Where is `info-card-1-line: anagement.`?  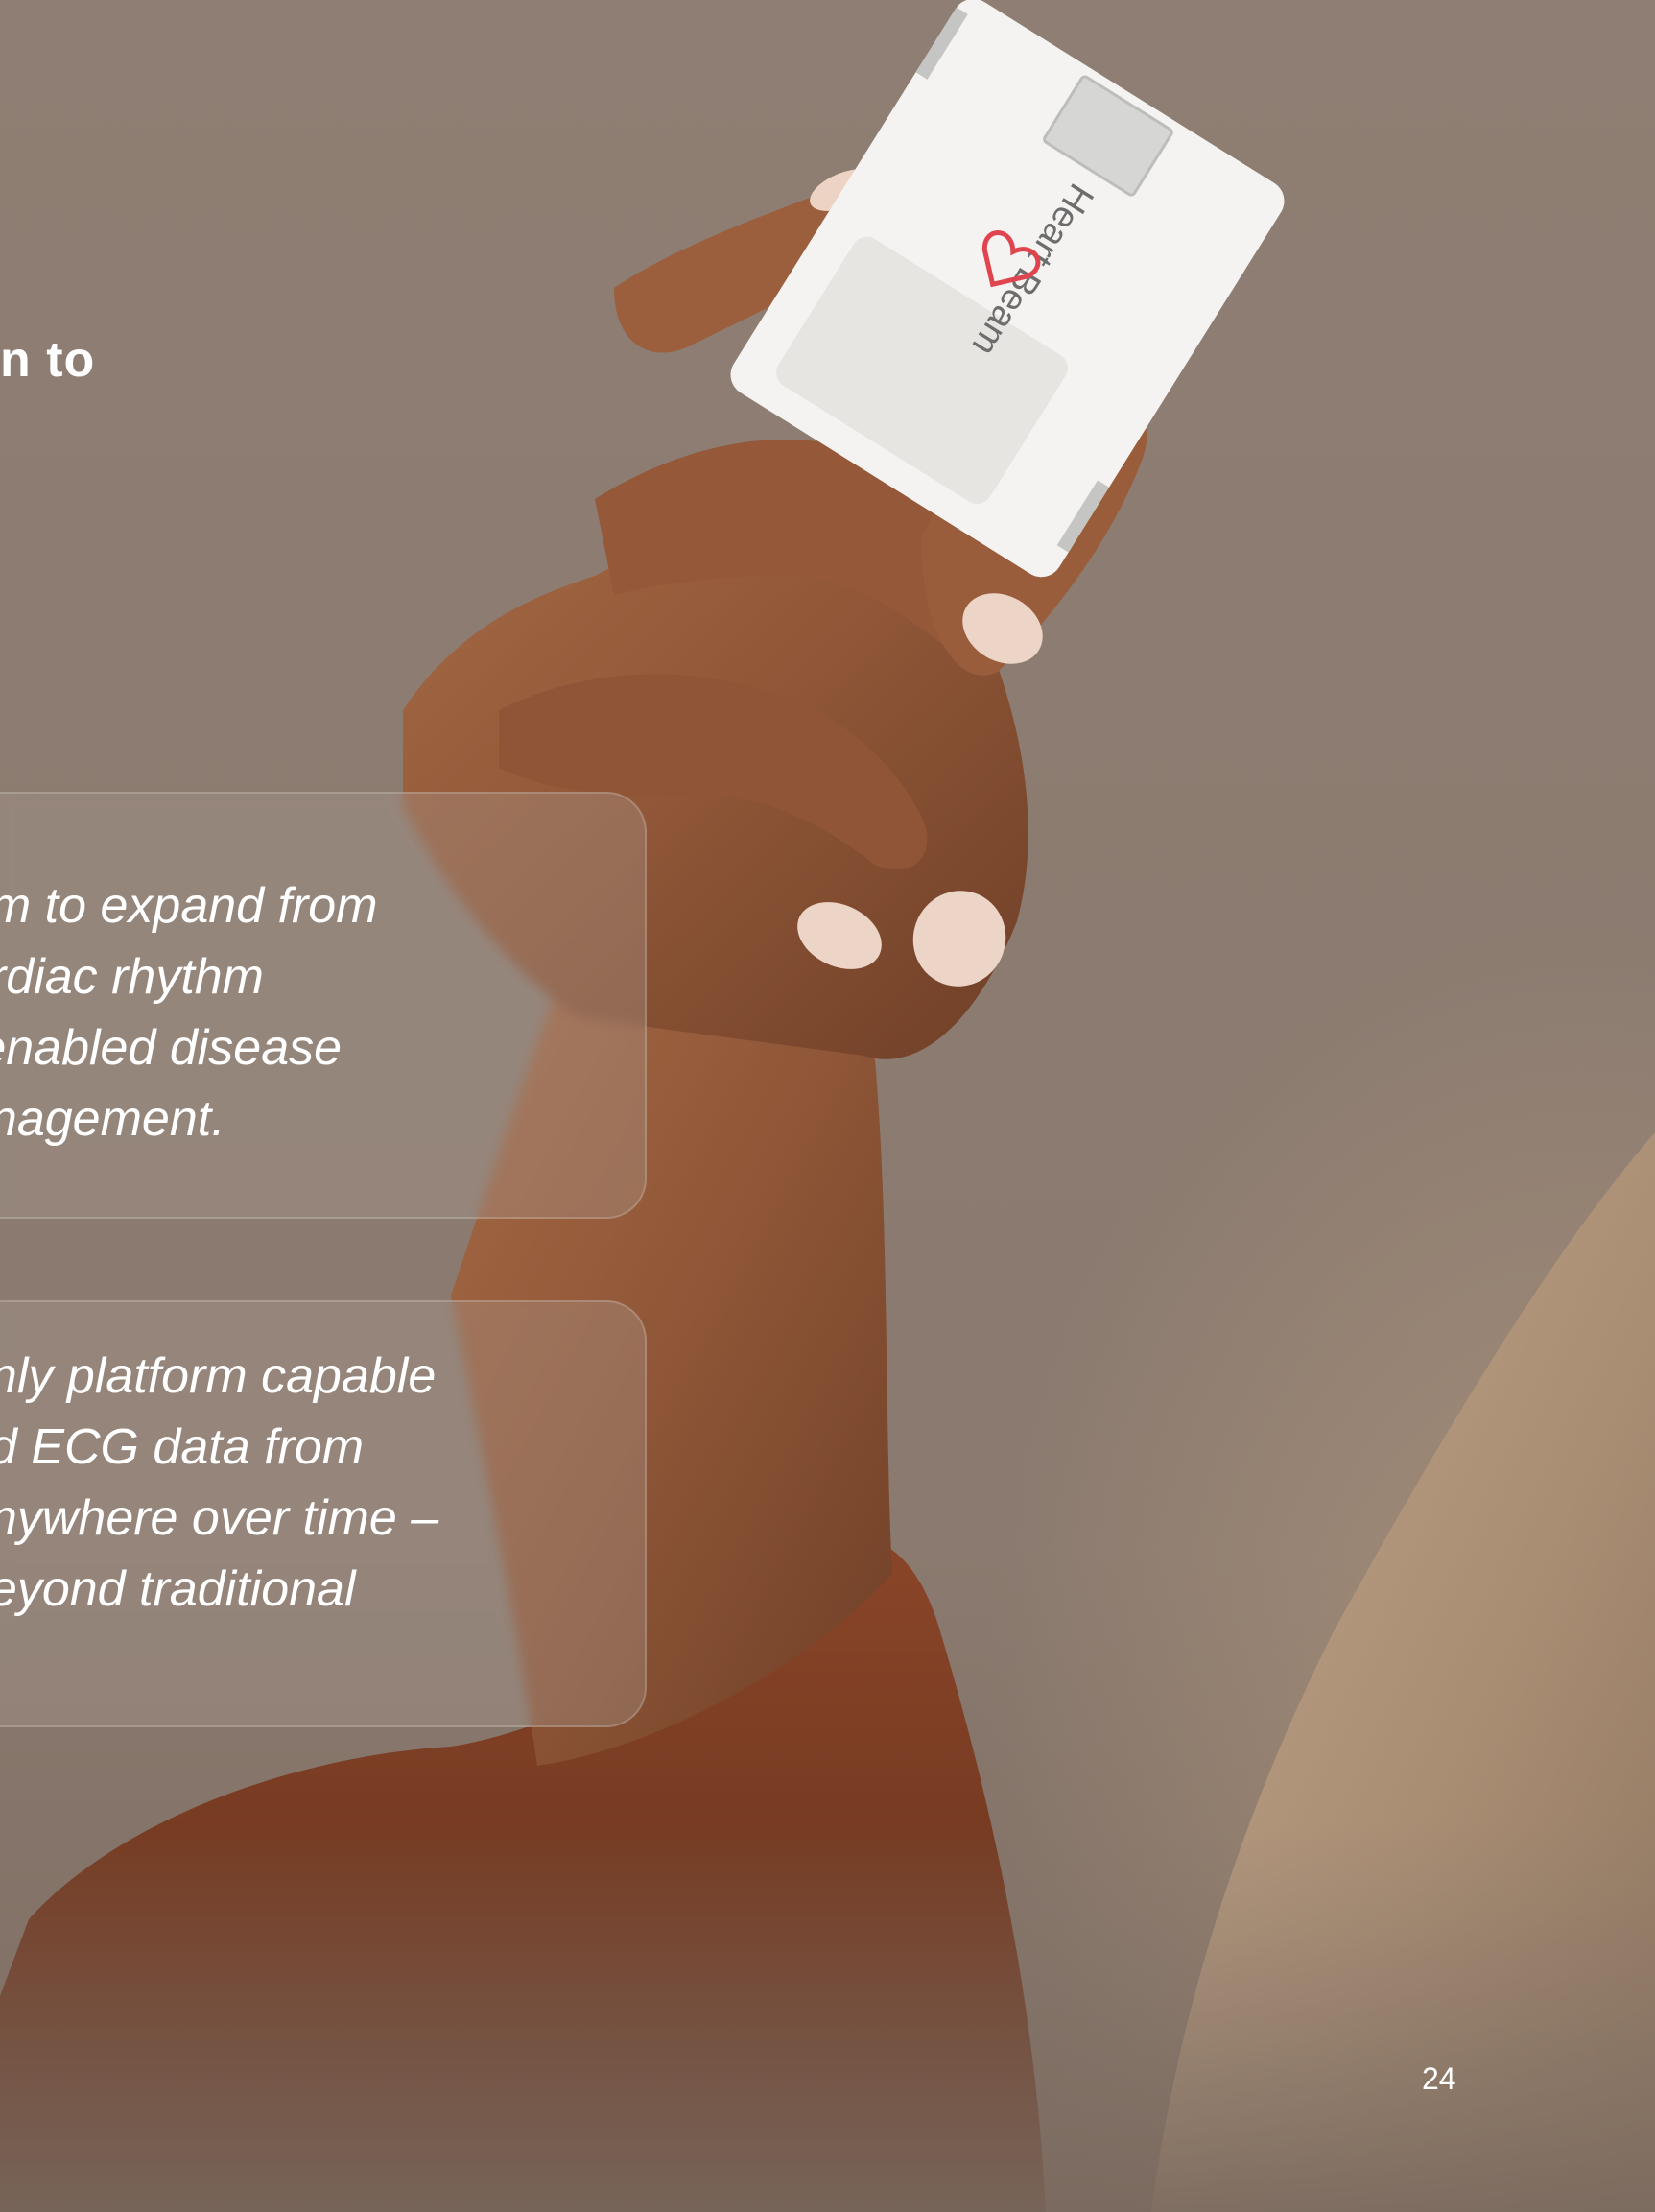
info-card-1-line: anagement. is located at coordinates (112, 1119).